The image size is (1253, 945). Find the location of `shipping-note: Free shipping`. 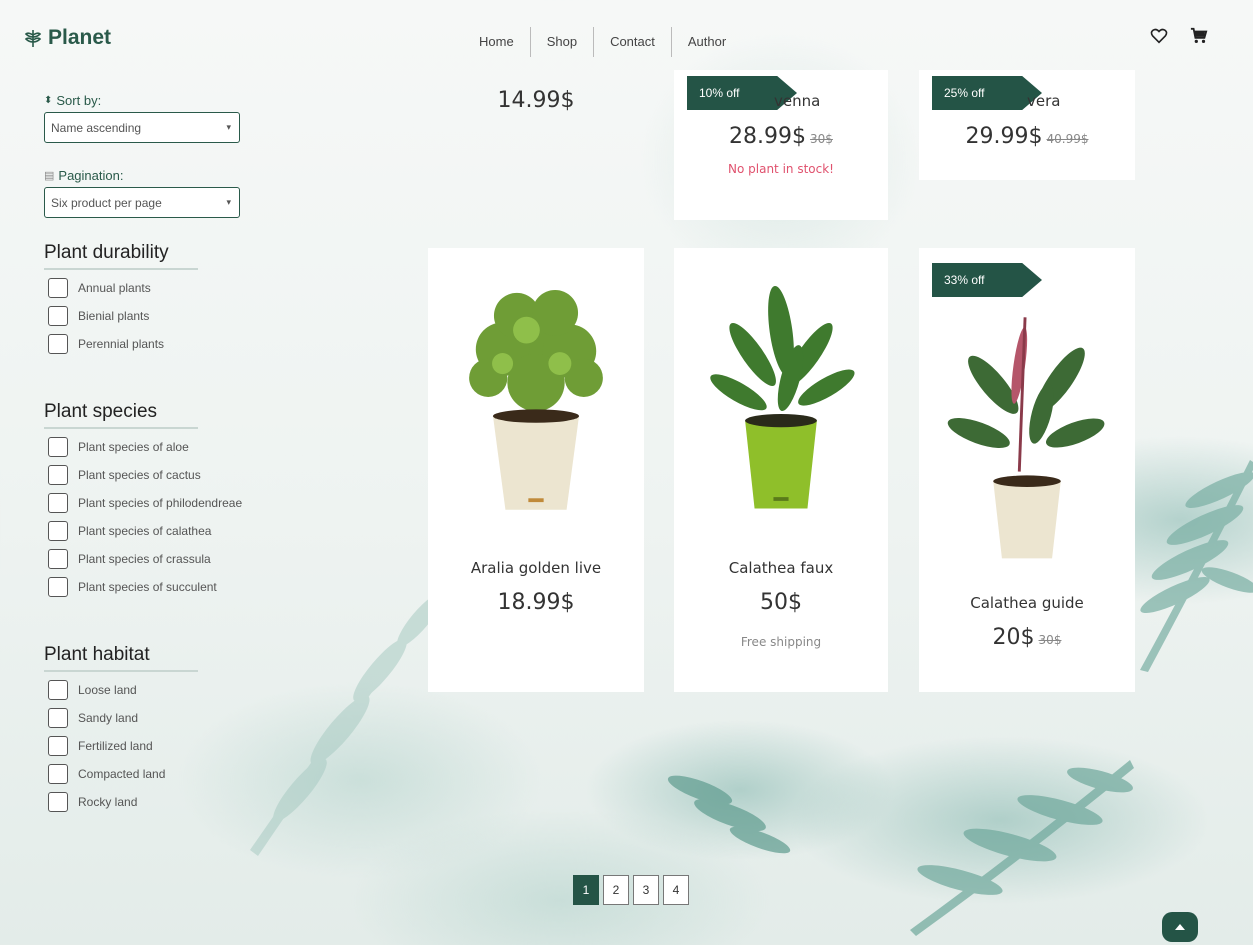

shipping-note: Free shipping is located at coordinates (781, 642).